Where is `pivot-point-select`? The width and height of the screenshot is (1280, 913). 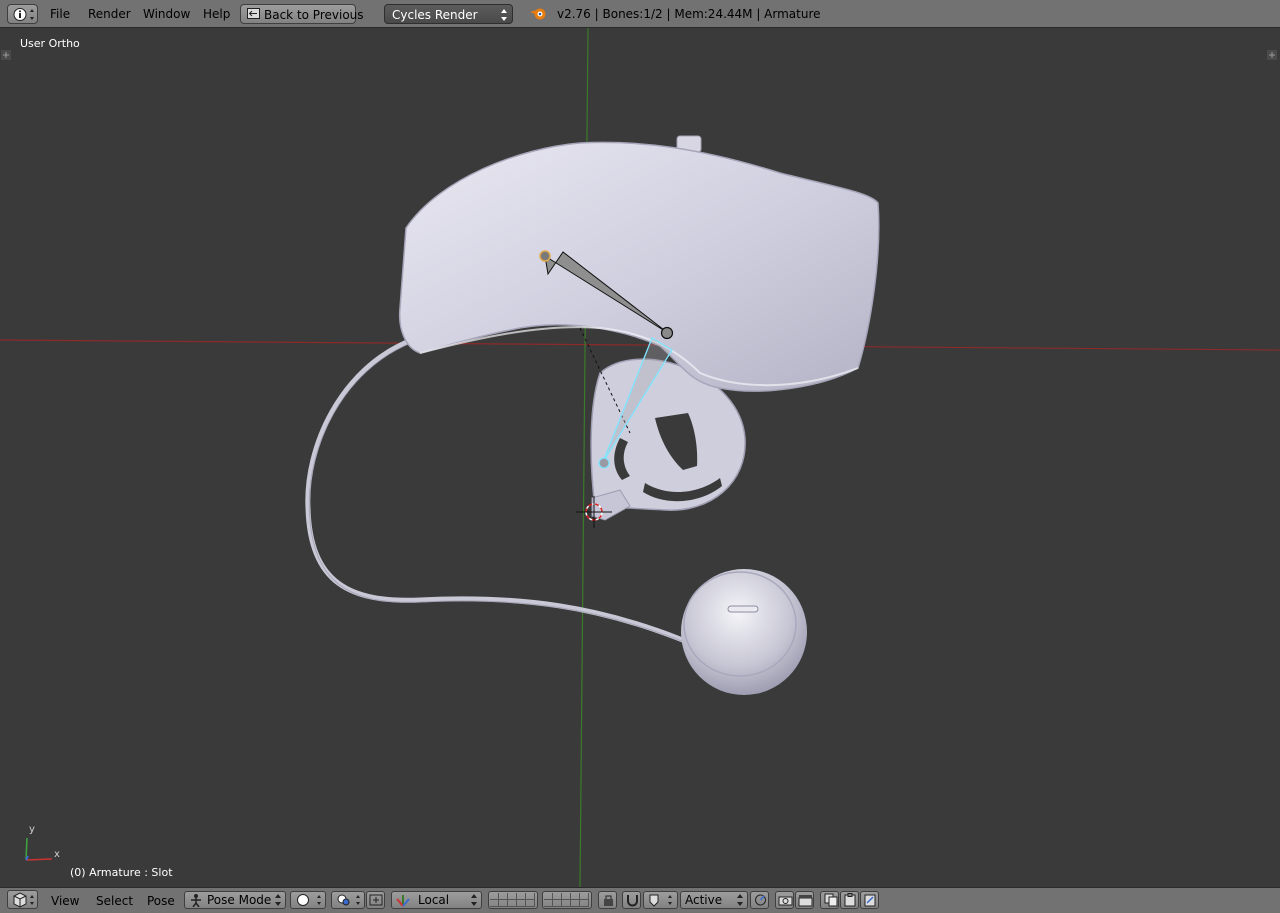 pivot-point-select is located at coordinates (348, 900).